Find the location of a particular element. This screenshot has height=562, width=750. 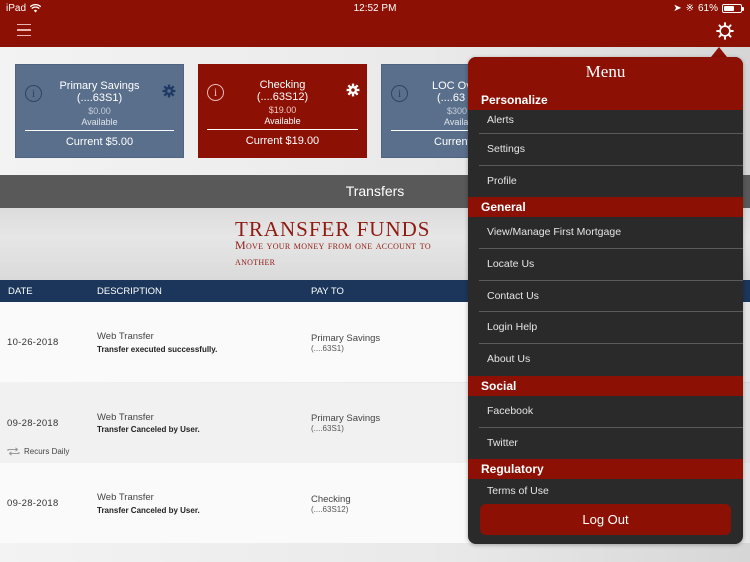

section-title: Transfers is located at coordinates (375, 191).